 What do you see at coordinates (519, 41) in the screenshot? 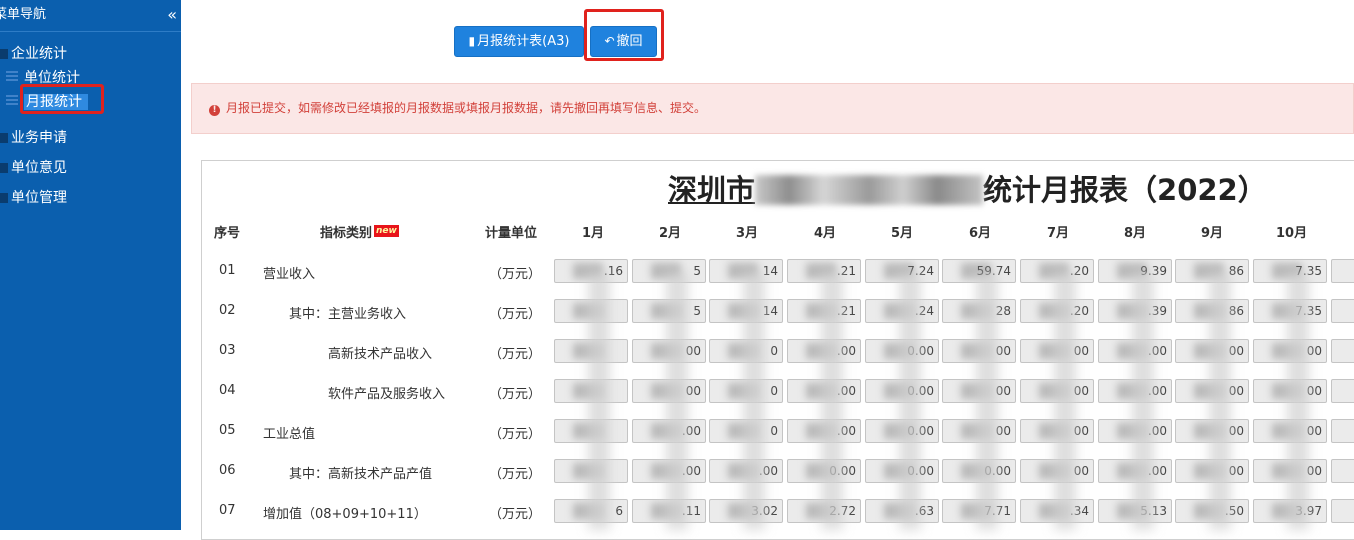
I see `monthly-report-a3-button: ▮ 月报统计表(A3)` at bounding box center [519, 41].